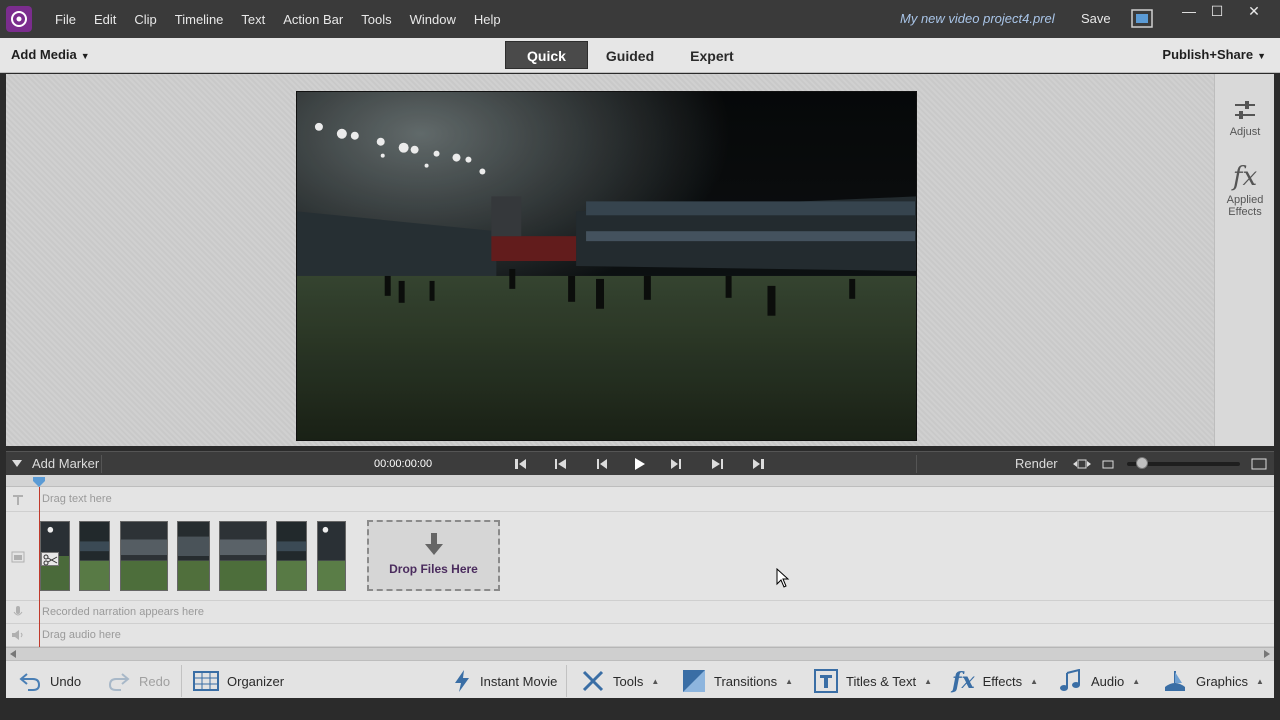 The height and width of the screenshot is (720, 1280). Describe the element at coordinates (39, 567) in the screenshot. I see `playhead` at that location.